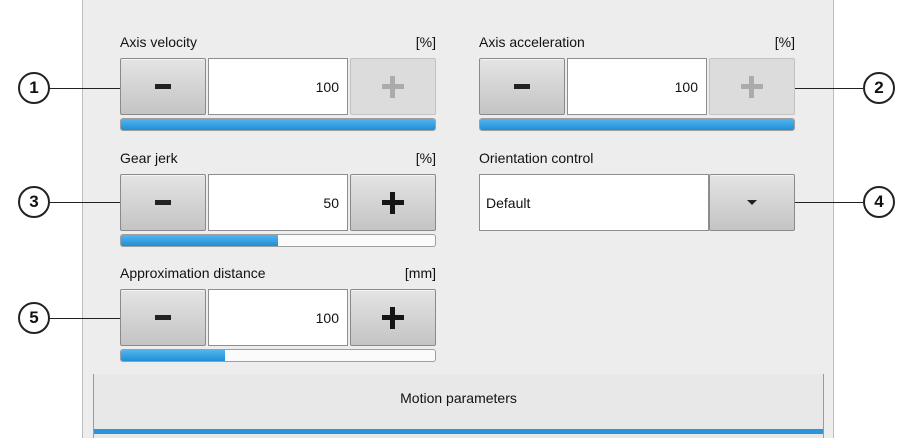  What do you see at coordinates (425, 42) in the screenshot?
I see `axis-velocity-unit: [%]` at bounding box center [425, 42].